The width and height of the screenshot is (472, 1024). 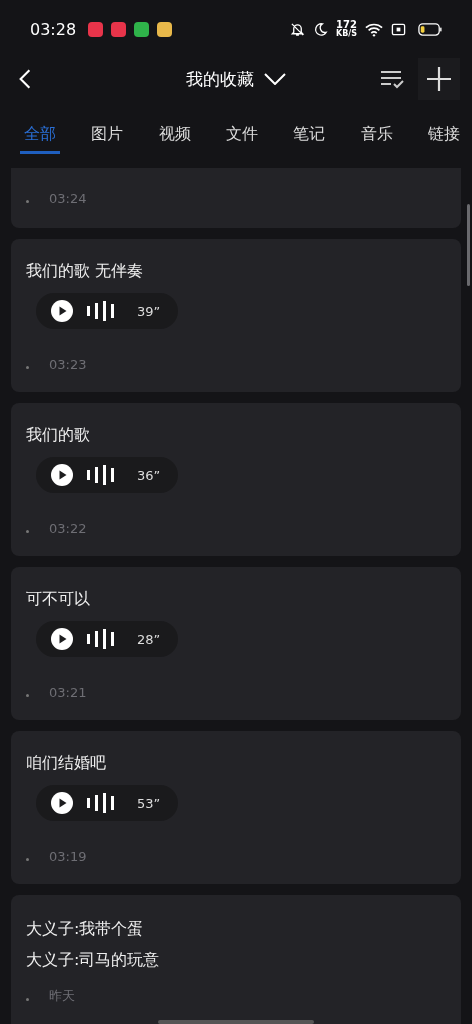 What do you see at coordinates (53, 29) in the screenshot?
I see `status-time: 03:28` at bounding box center [53, 29].